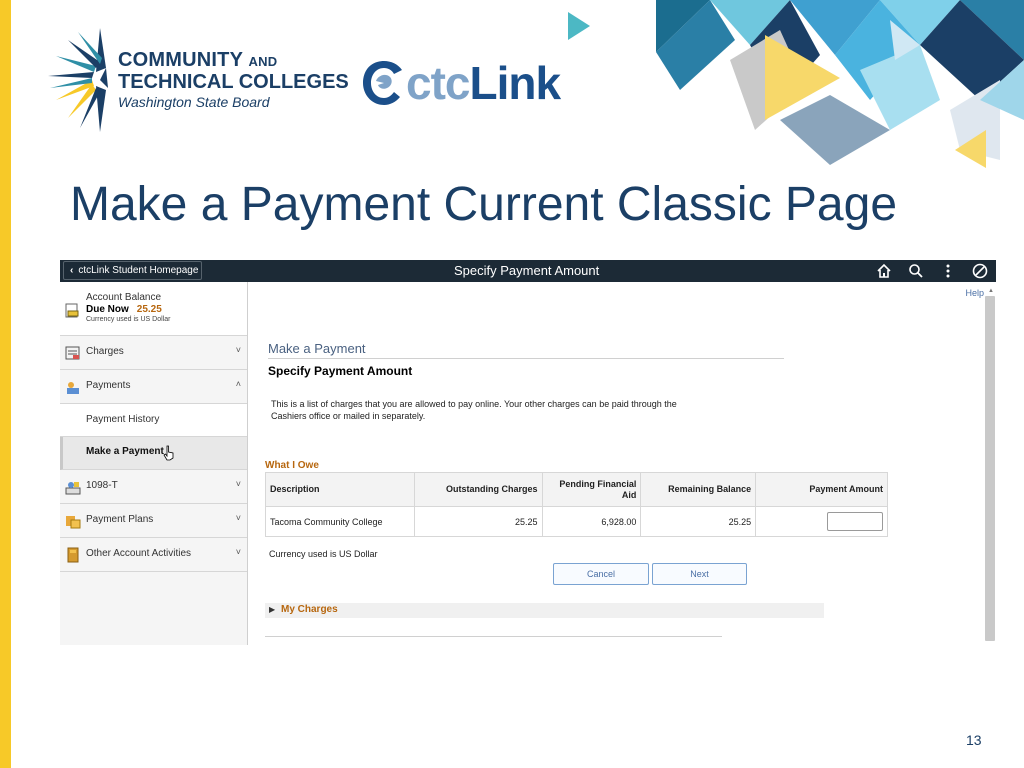 This screenshot has width=1024, height=768. I want to click on navbar-compass-icon, so click(980, 271).